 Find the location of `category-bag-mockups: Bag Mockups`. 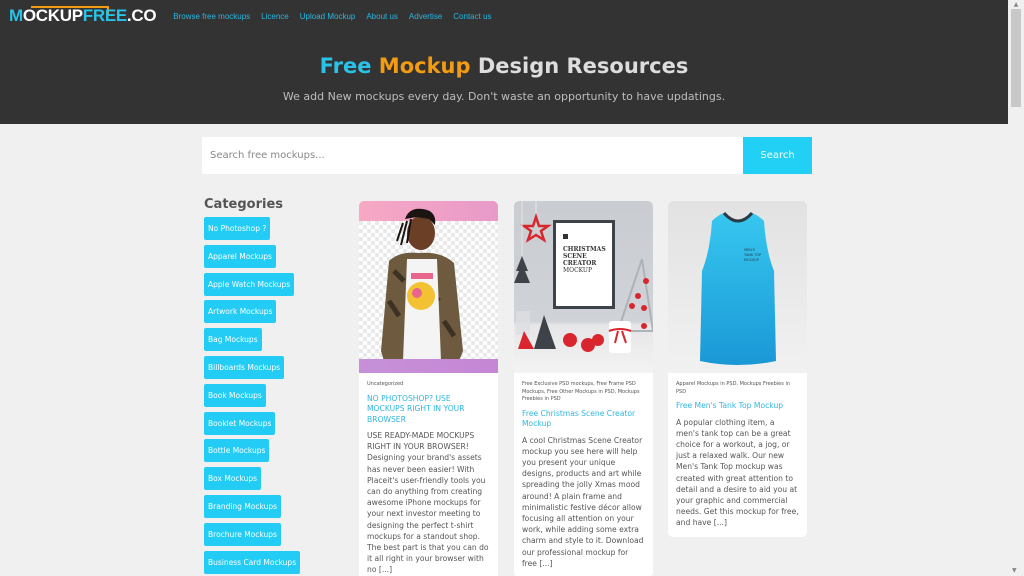

category-bag-mockups: Bag Mockups is located at coordinates (233, 340).